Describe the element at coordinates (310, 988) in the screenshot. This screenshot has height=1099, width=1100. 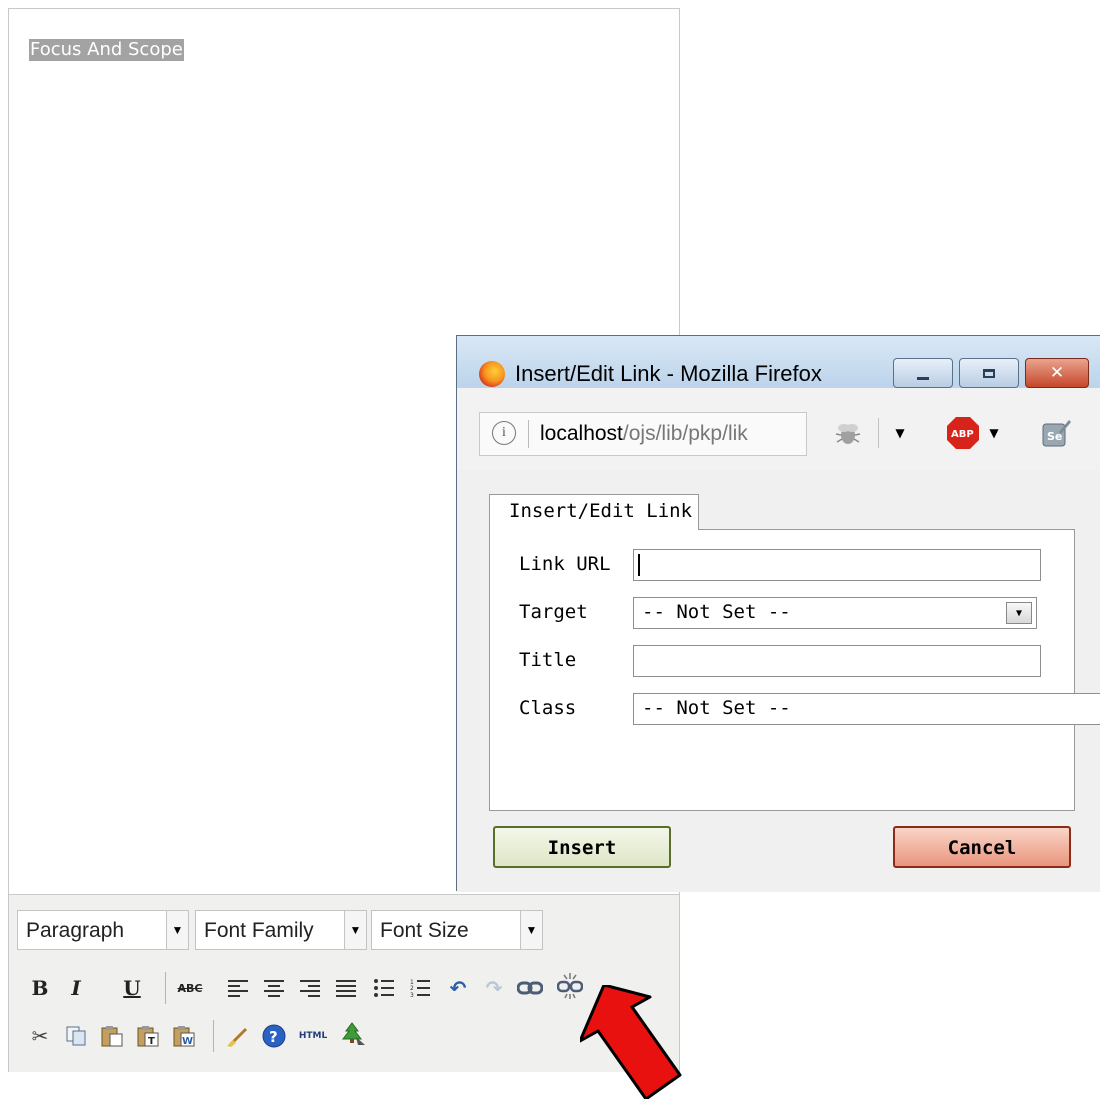
I see `align-right-icon` at that location.